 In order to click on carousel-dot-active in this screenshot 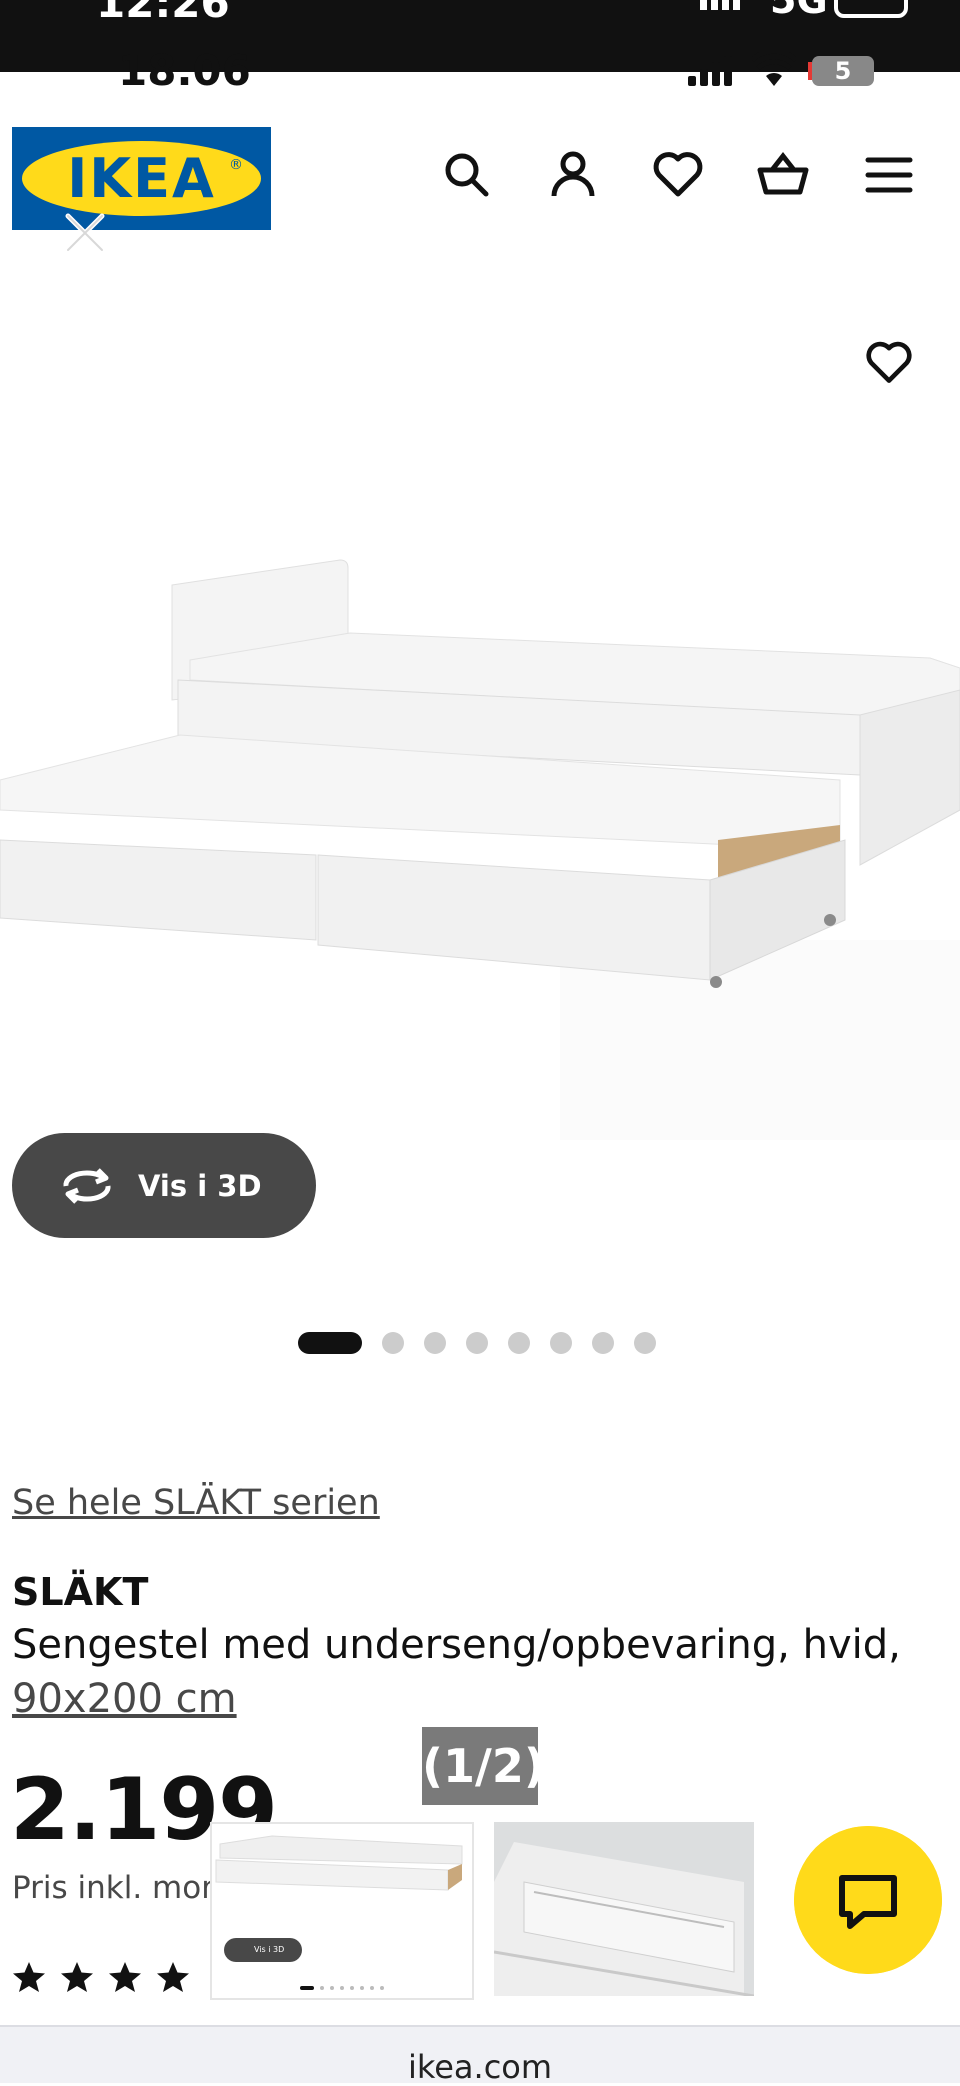, I will do `click(330, 1343)`.